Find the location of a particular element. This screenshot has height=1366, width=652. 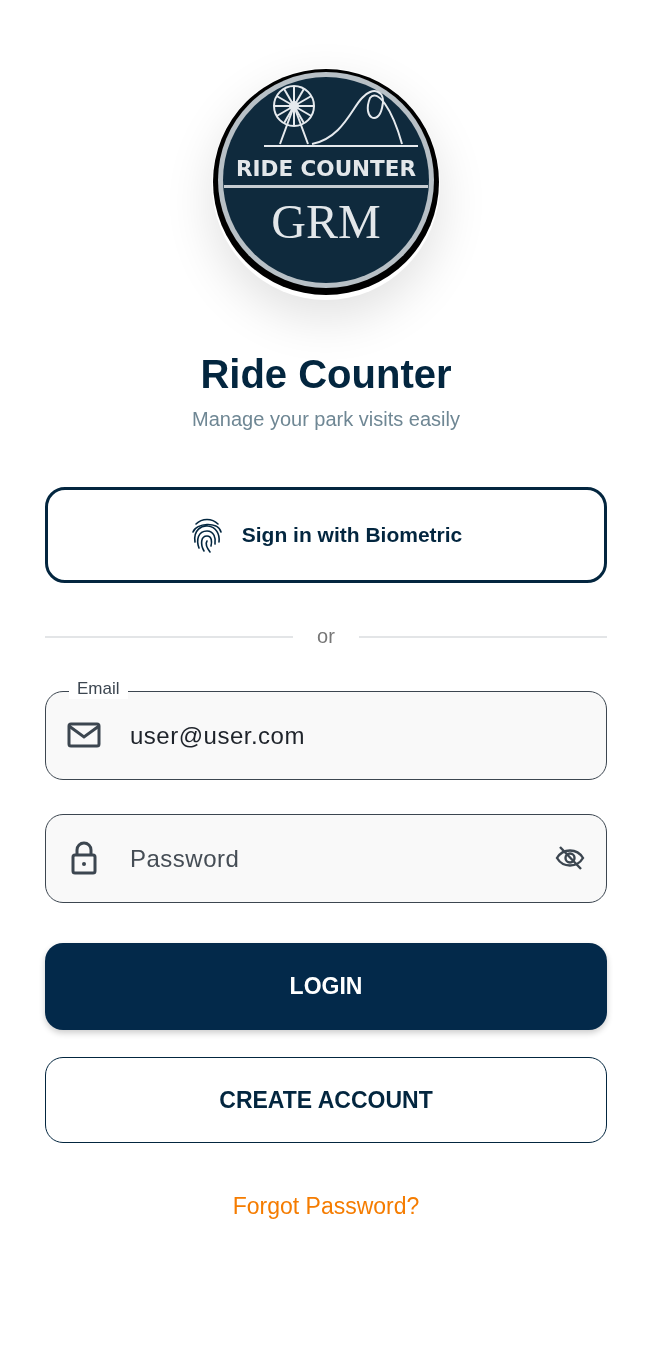

mail-icon is located at coordinates (84, 735).